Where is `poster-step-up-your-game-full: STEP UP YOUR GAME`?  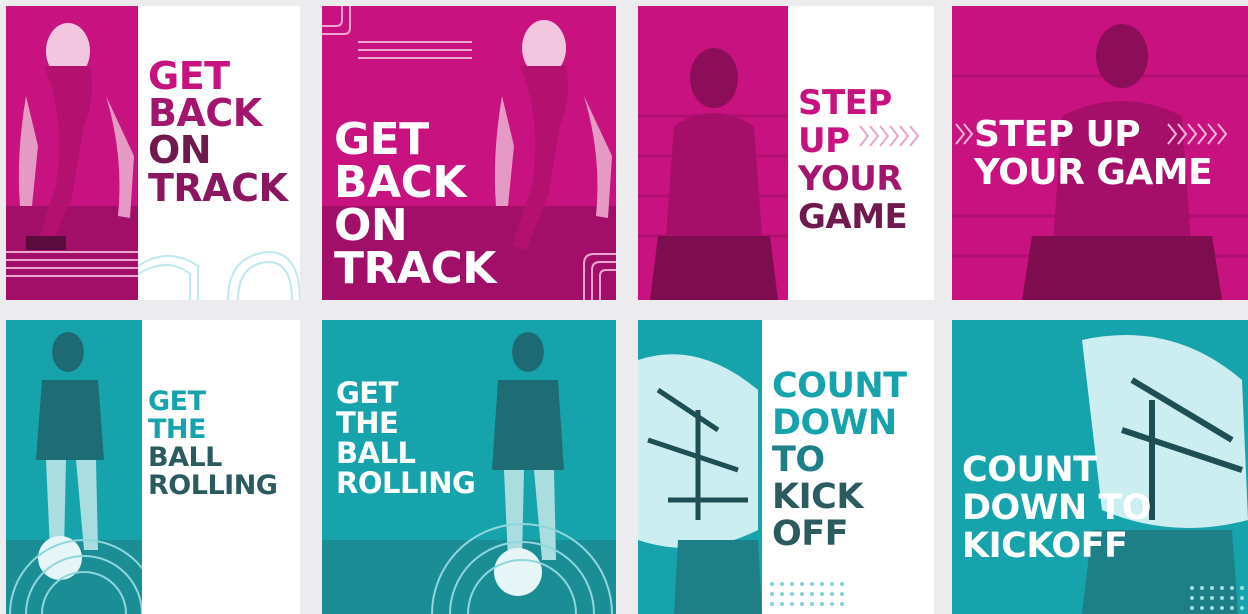
poster-step-up-your-game-full: STEP UP YOUR GAME is located at coordinates (1100, 153).